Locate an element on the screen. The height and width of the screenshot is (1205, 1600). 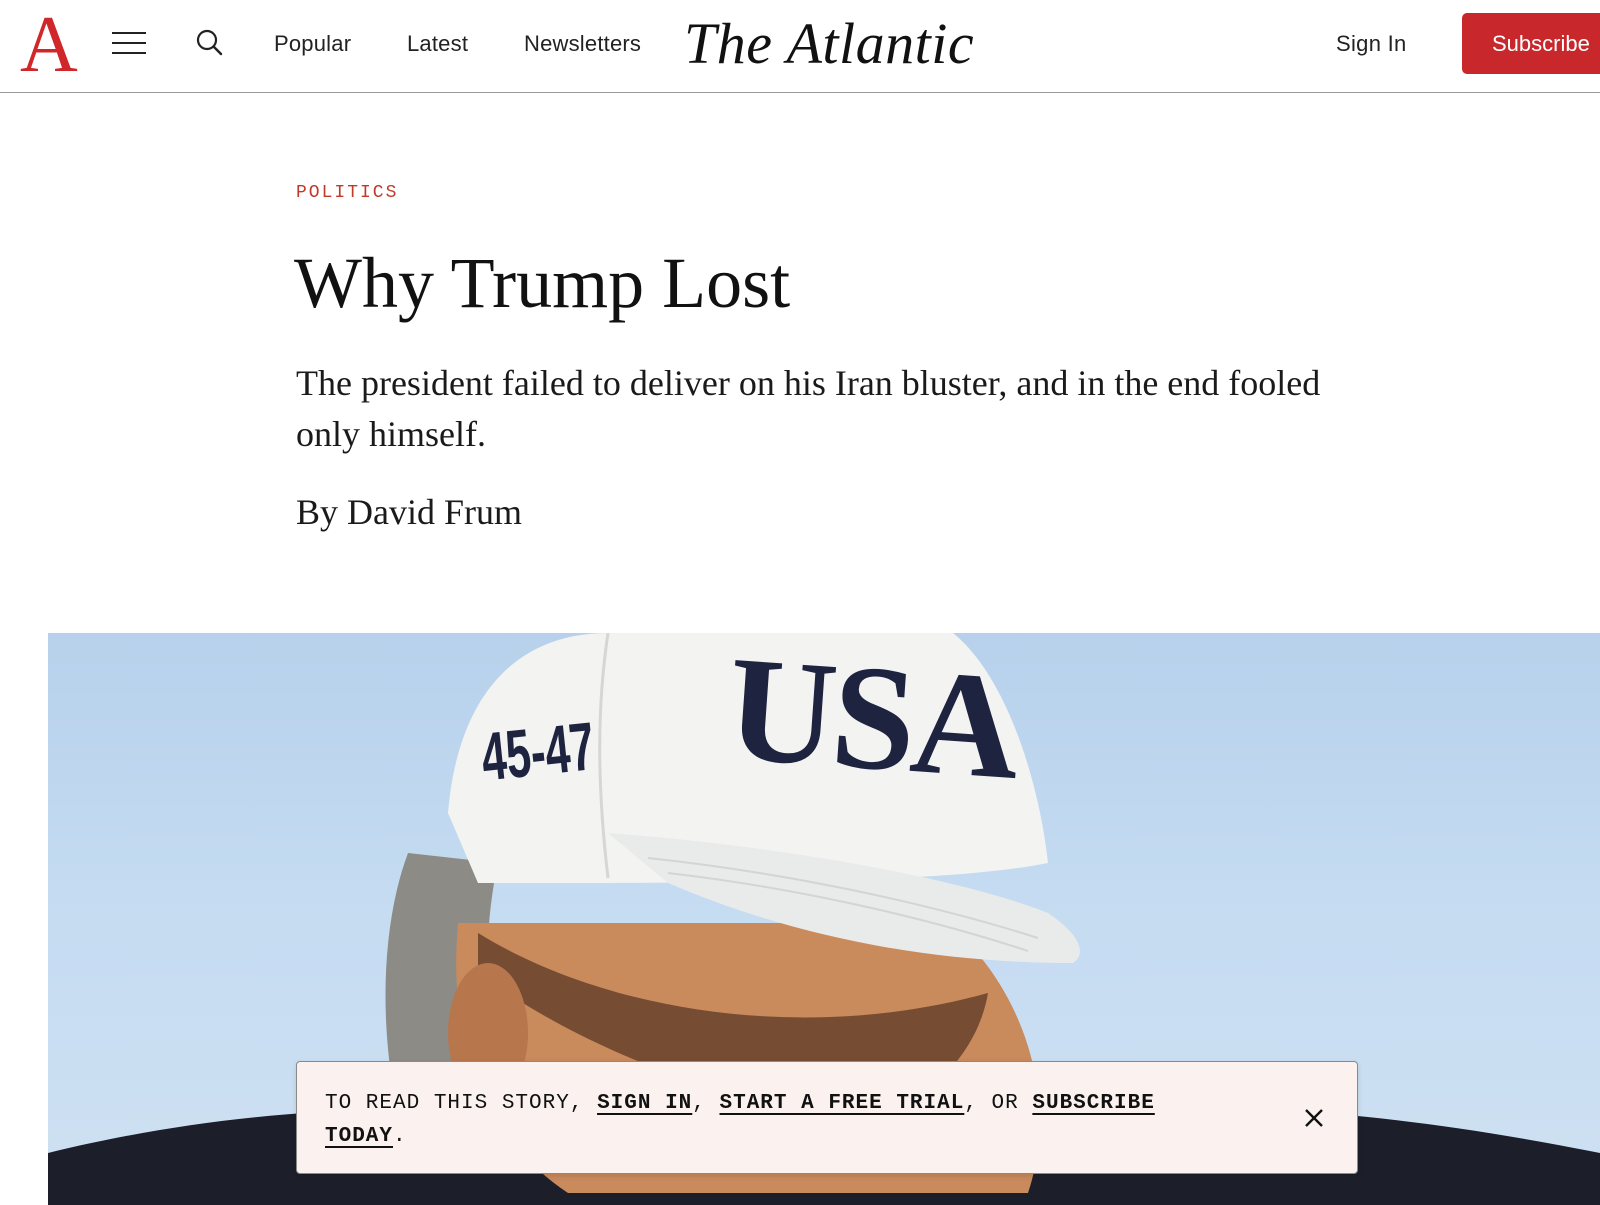
nav-latest-link: Latest is located at coordinates (437, 44).